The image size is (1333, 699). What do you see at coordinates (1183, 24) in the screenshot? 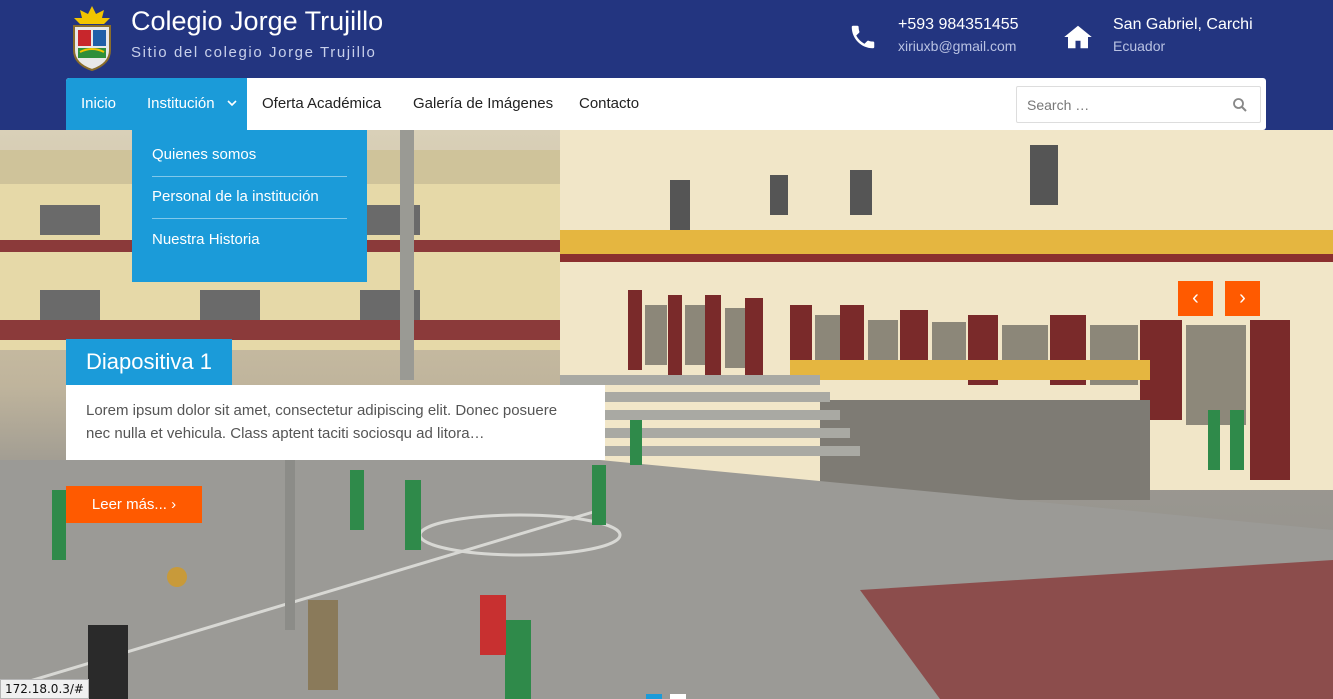
I see `location-city: San Gabriel, Carchi` at bounding box center [1183, 24].